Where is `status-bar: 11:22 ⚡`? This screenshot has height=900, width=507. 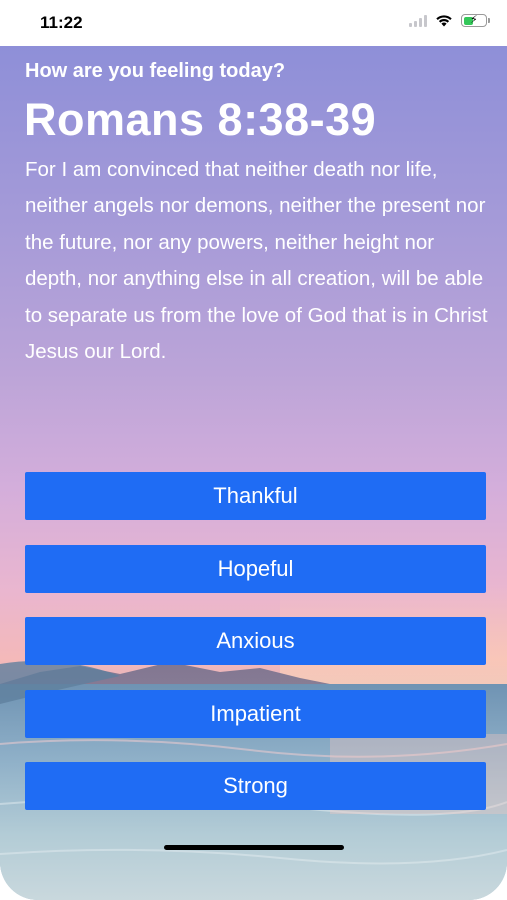 status-bar: 11:22 ⚡ is located at coordinates (253, 23).